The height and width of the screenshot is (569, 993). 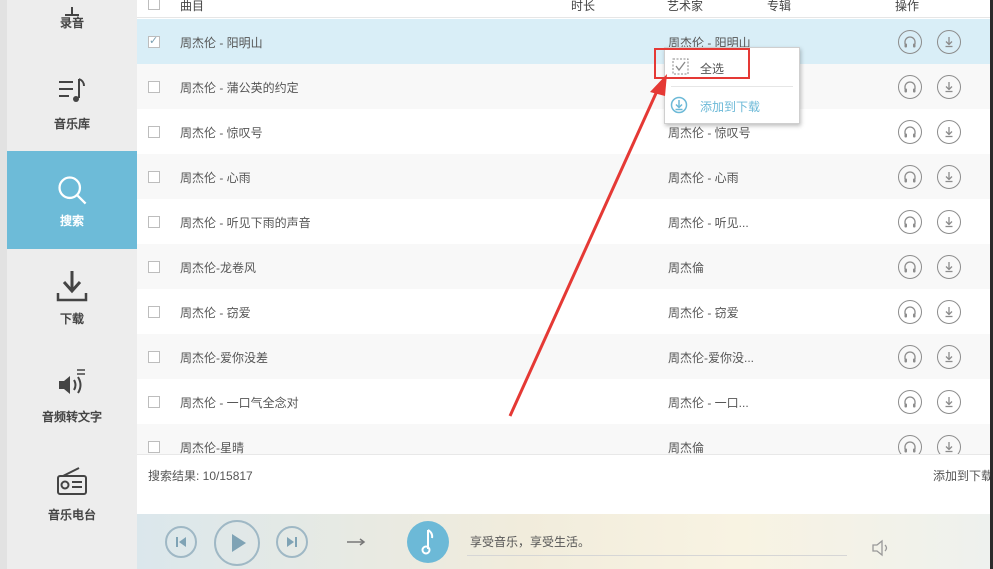 I want to click on context-separator, so click(x=732, y=86).